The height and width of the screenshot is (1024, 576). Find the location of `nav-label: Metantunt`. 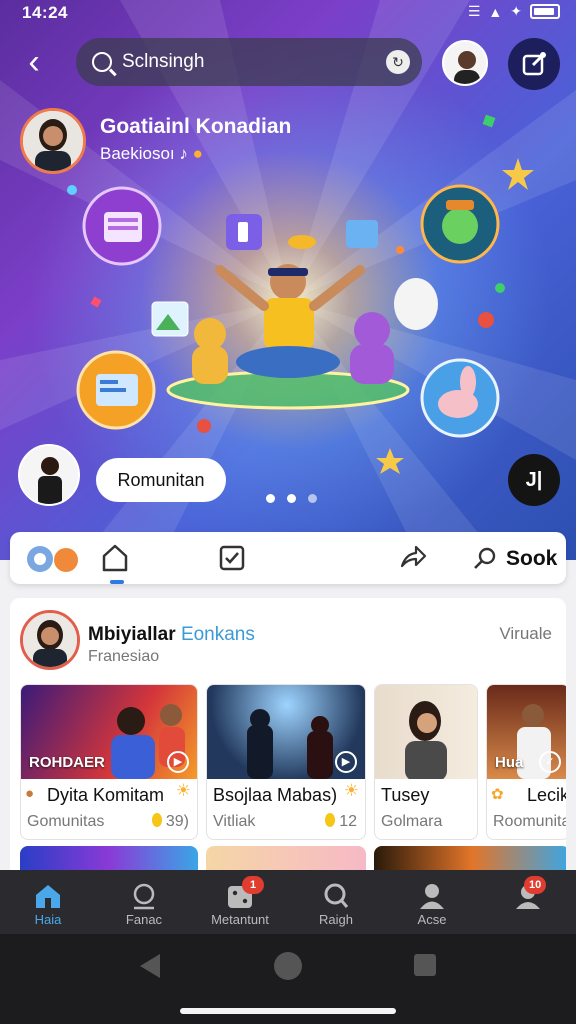

nav-label: Metantunt is located at coordinates (240, 919).